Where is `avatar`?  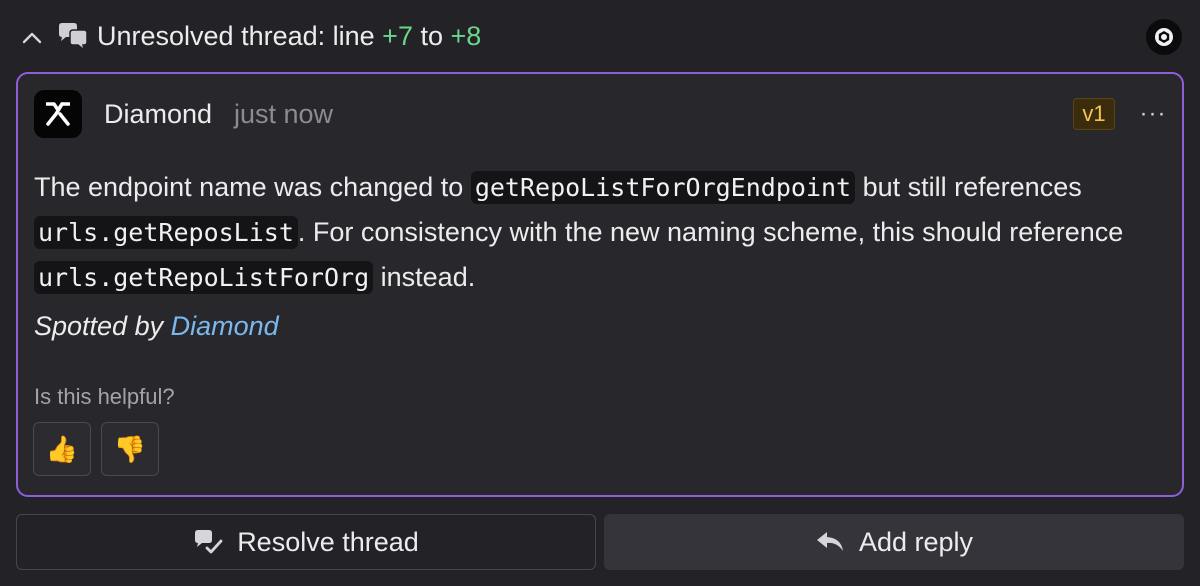 avatar is located at coordinates (58, 114).